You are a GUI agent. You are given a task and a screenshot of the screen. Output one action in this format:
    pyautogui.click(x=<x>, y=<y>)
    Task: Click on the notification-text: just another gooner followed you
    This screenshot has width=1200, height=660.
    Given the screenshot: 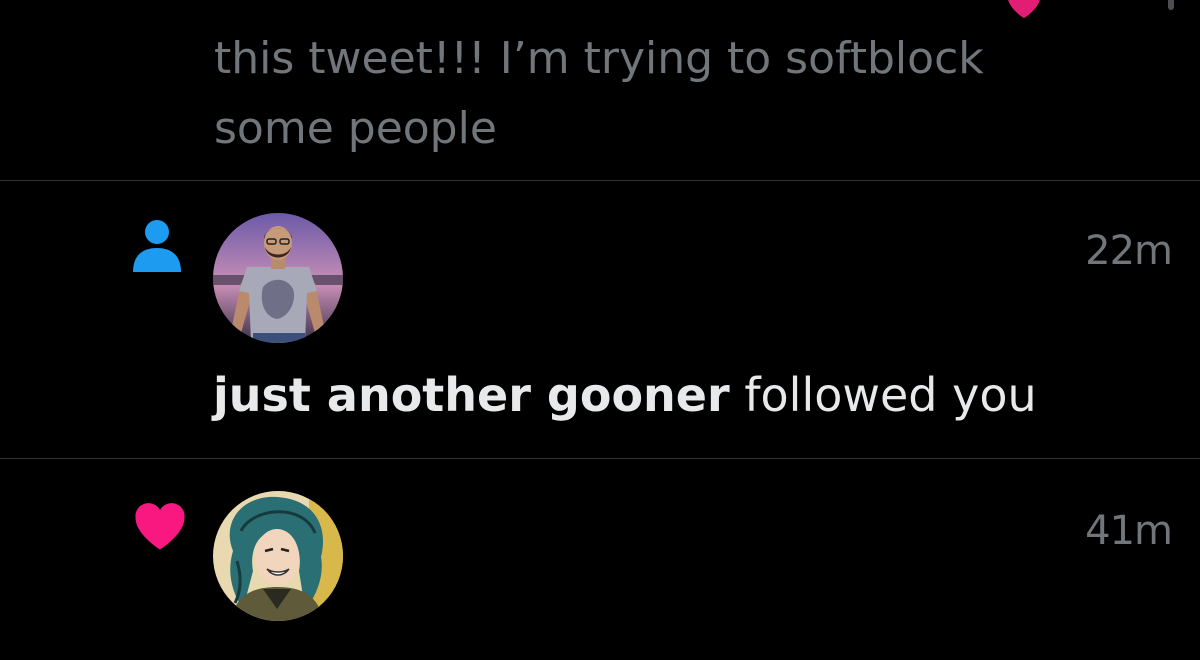 What is the action you would take?
    pyautogui.click(x=625, y=395)
    